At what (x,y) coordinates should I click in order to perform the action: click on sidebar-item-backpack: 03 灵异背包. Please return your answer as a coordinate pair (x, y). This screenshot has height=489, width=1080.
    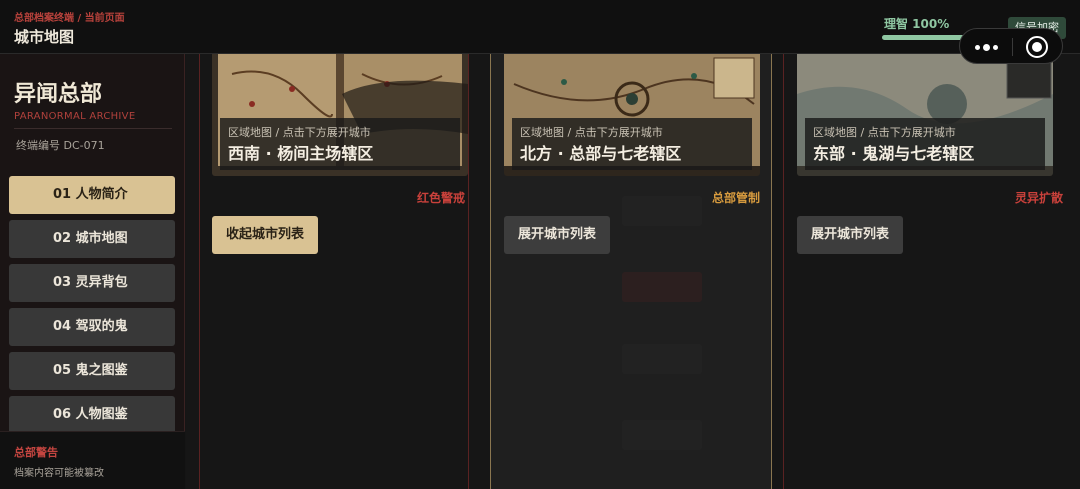
    Looking at the image, I should click on (92, 283).